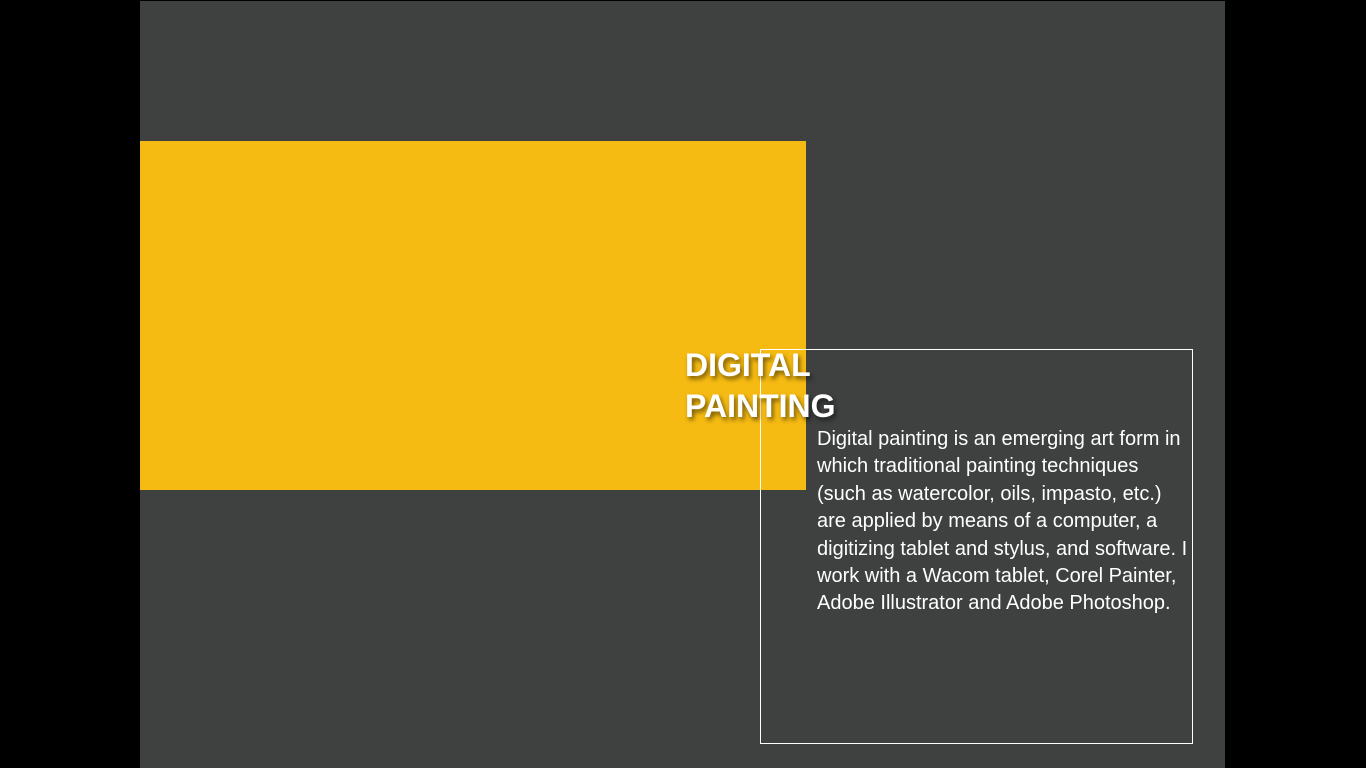  What do you see at coordinates (760, 406) in the screenshot?
I see `title-line-2: PAINTING` at bounding box center [760, 406].